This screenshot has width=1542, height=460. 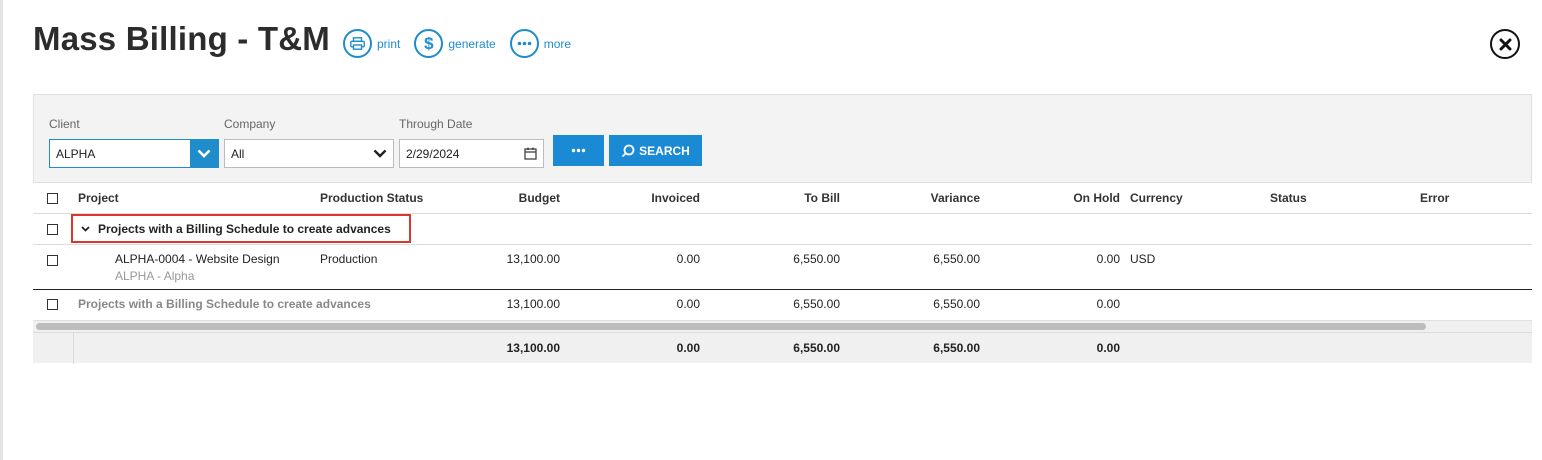 What do you see at coordinates (357, 43) in the screenshot?
I see `printer-icon` at bounding box center [357, 43].